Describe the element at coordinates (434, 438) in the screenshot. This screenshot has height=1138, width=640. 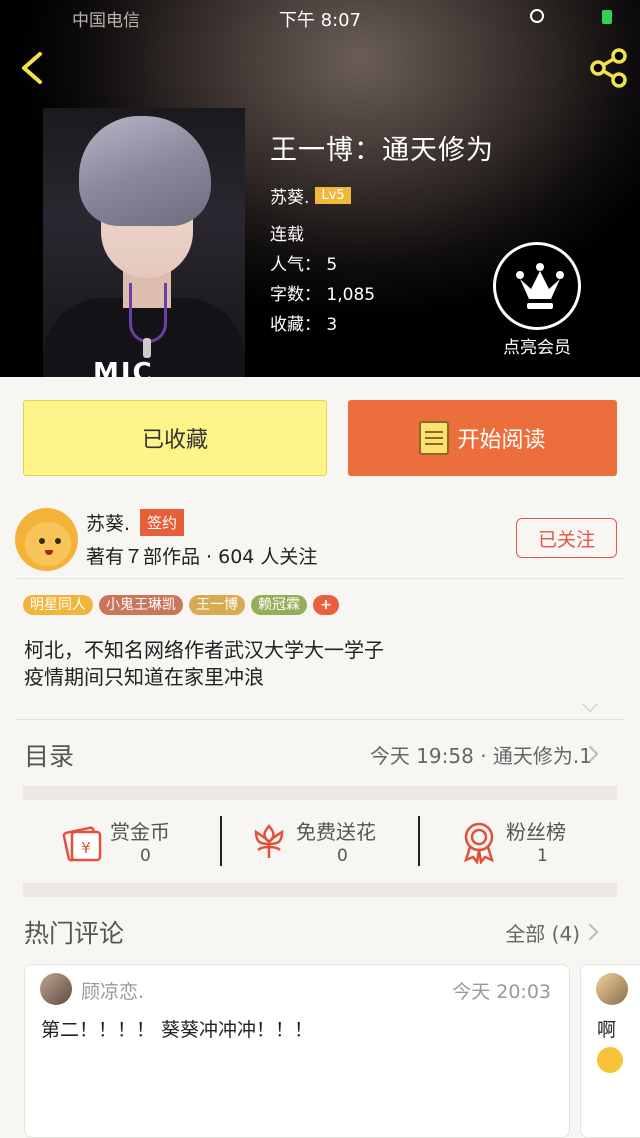
I see `book-icon` at that location.